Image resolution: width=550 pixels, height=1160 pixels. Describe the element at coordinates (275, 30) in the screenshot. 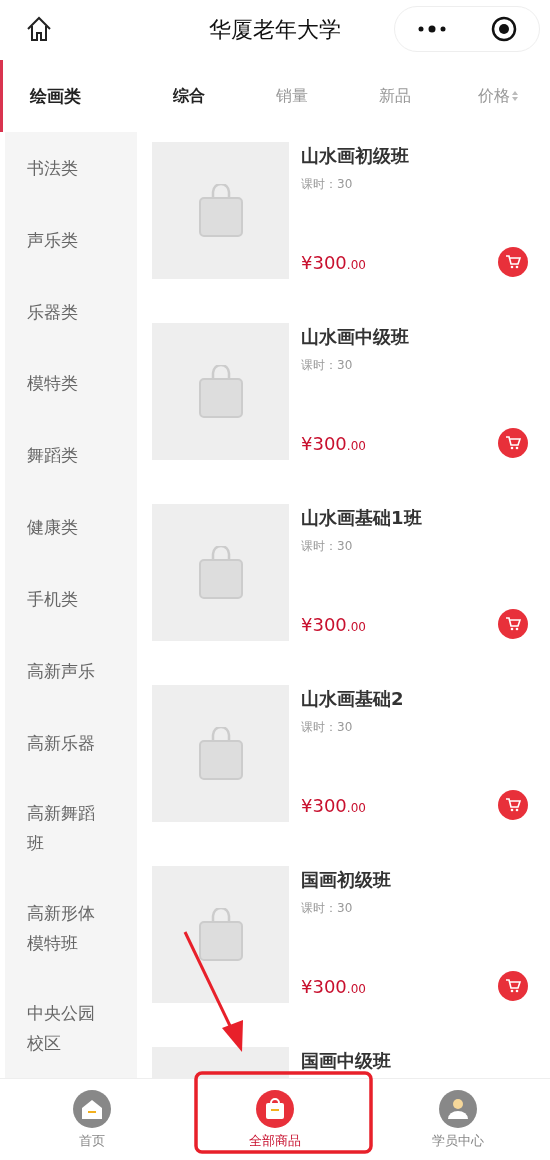

I see `window-title: 华厦老年大学` at that location.